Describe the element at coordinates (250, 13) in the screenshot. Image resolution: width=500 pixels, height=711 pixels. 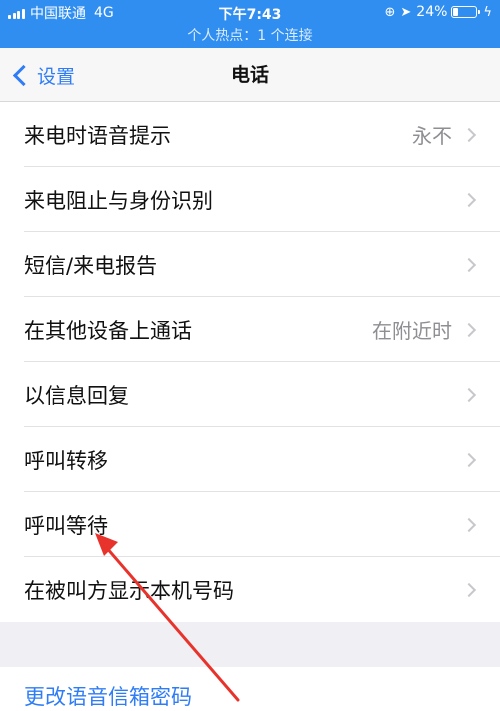
I see `status-row: 中国联通 4G 下午7:43 ⊕ ➤ 24% ϟ` at that location.